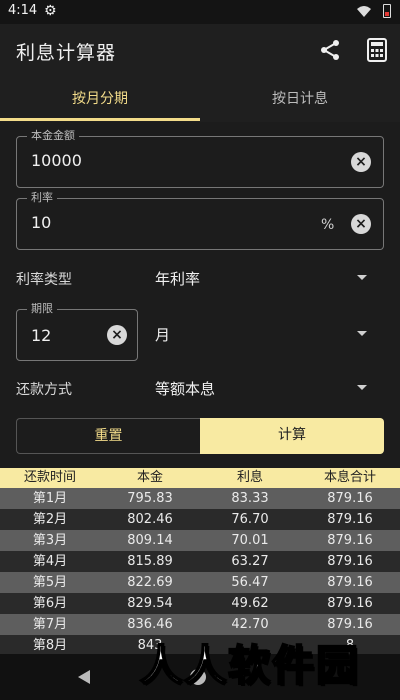  Describe the element at coordinates (84, 677) in the screenshot. I see `back-icon` at that location.